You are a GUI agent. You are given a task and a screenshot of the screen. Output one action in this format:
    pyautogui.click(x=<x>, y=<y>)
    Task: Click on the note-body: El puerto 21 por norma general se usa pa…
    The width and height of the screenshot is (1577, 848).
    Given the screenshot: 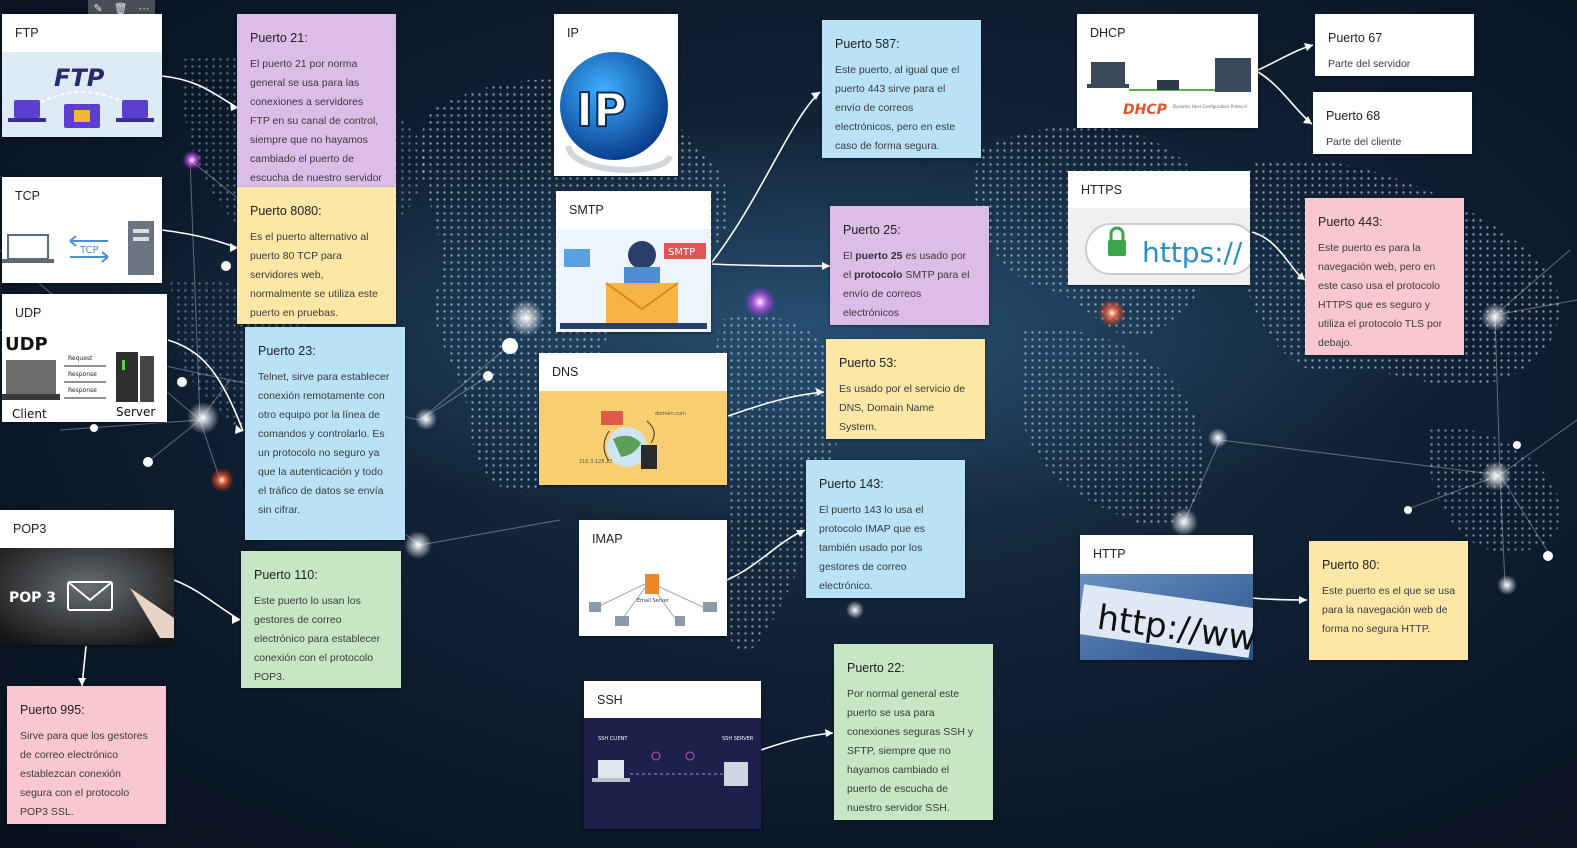 What is the action you would take?
    pyautogui.click(x=316, y=121)
    